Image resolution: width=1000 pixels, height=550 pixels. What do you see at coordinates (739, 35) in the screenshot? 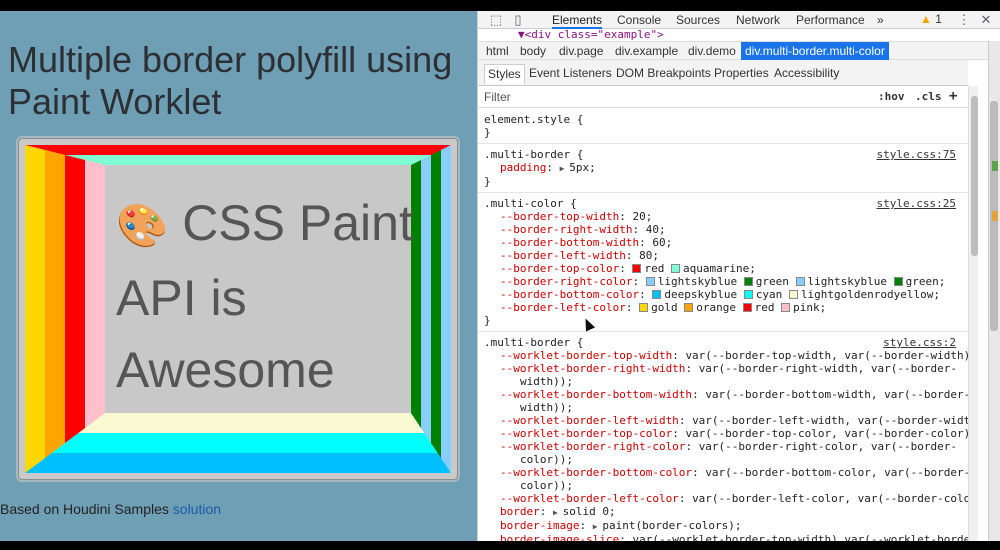
I see `dom-tree-peek: ▼<div class="example">` at bounding box center [739, 35].